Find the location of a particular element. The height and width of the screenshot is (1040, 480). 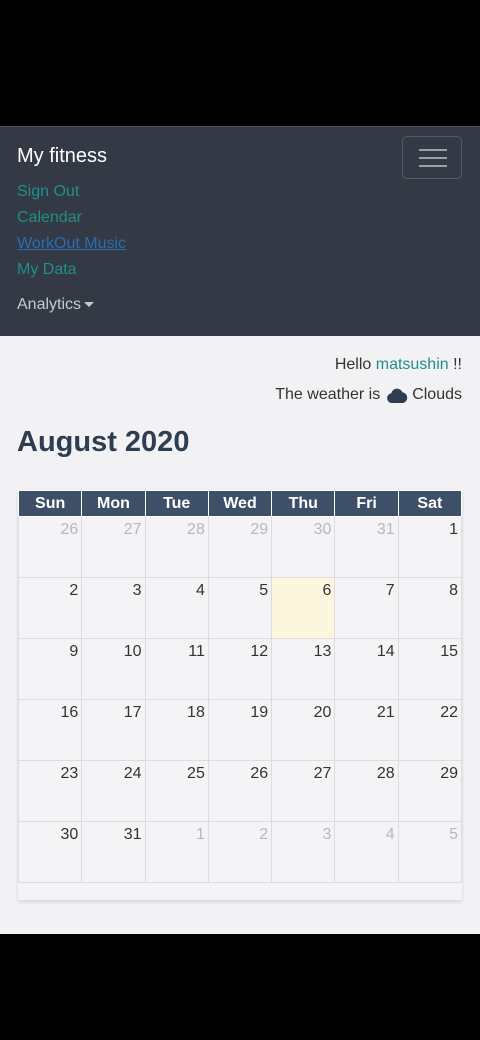

calendar-day-cell: 20 is located at coordinates (303, 730).